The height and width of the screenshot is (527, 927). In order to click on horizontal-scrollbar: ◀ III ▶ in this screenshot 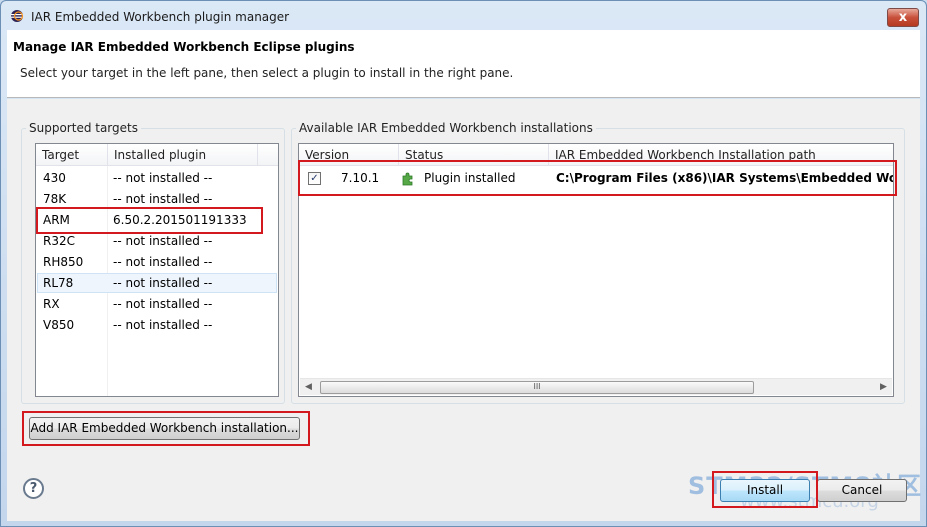, I will do `click(596, 386)`.